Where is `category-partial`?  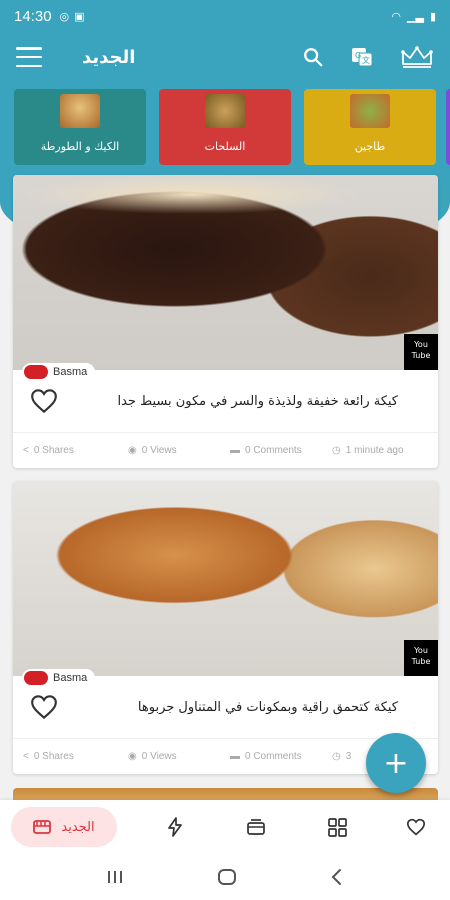
category-partial is located at coordinates (448, 127).